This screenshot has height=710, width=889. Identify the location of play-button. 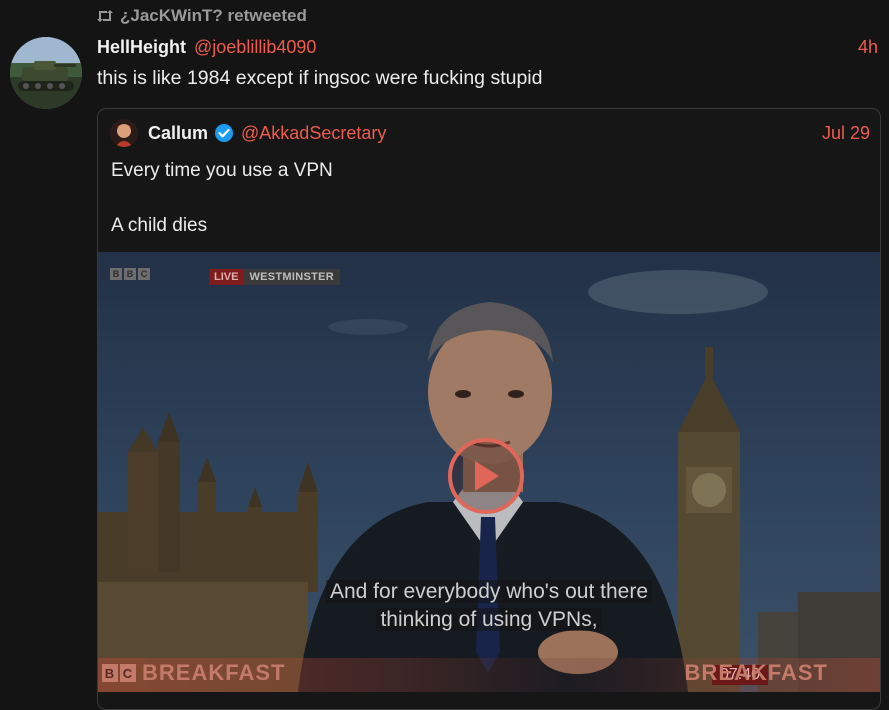
(486, 476).